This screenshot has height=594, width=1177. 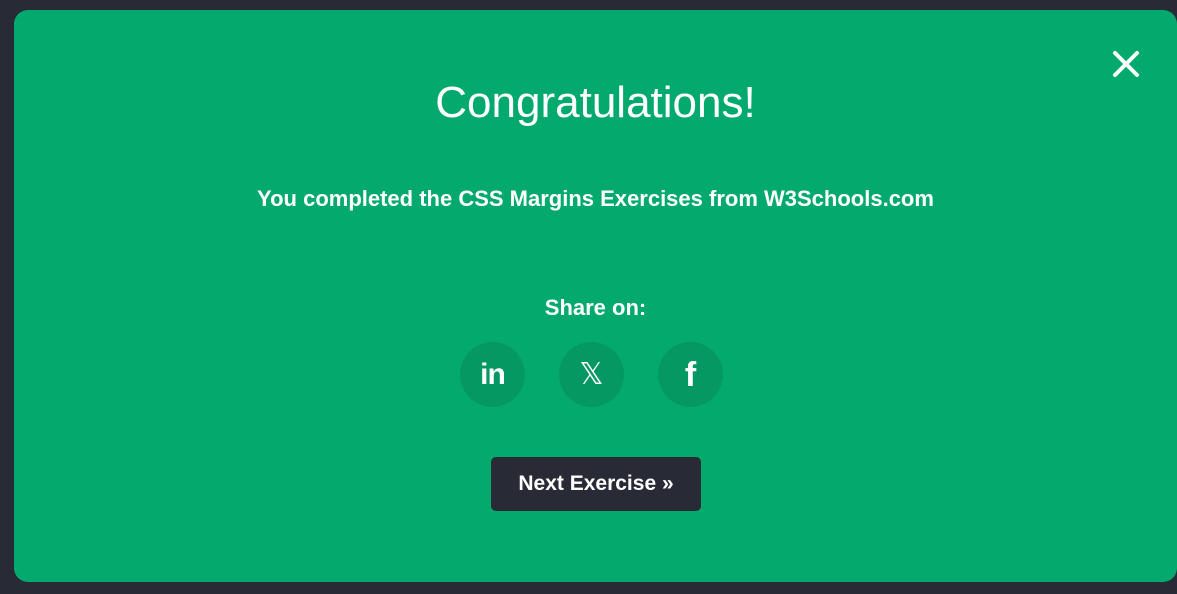 I want to click on facebook-icon: f, so click(x=690, y=374).